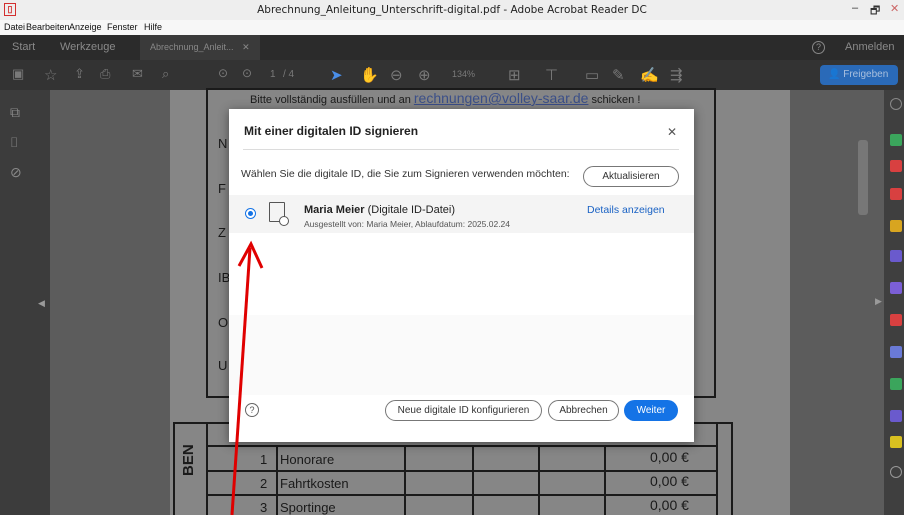 This screenshot has width=904, height=515. Describe the element at coordinates (14, 27) in the screenshot. I see `menu-datei: Datei` at that location.